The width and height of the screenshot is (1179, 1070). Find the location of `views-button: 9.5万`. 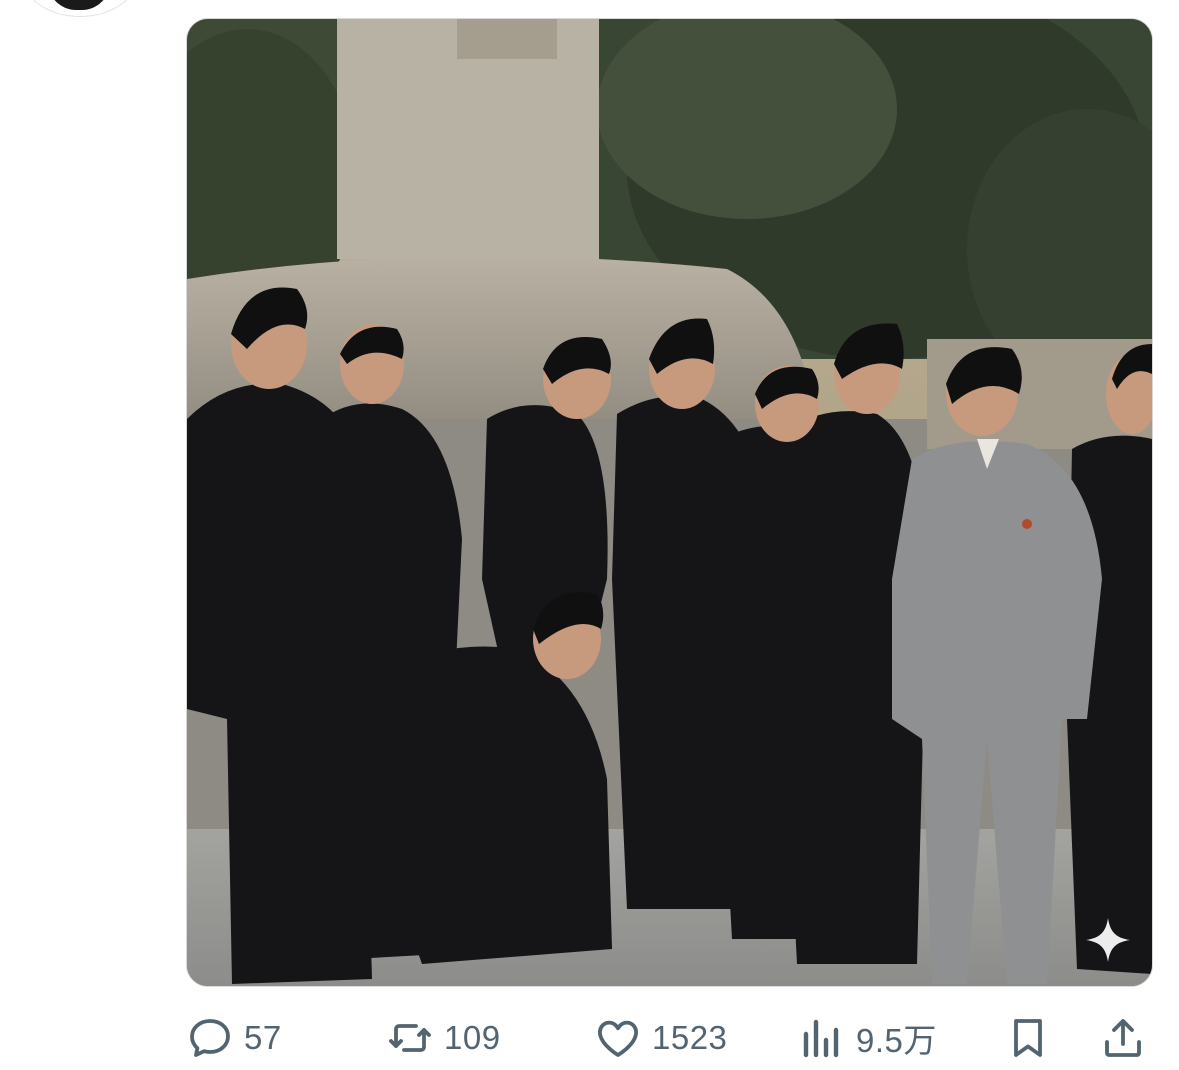

views-button: 9.5万 is located at coordinates (867, 1038).